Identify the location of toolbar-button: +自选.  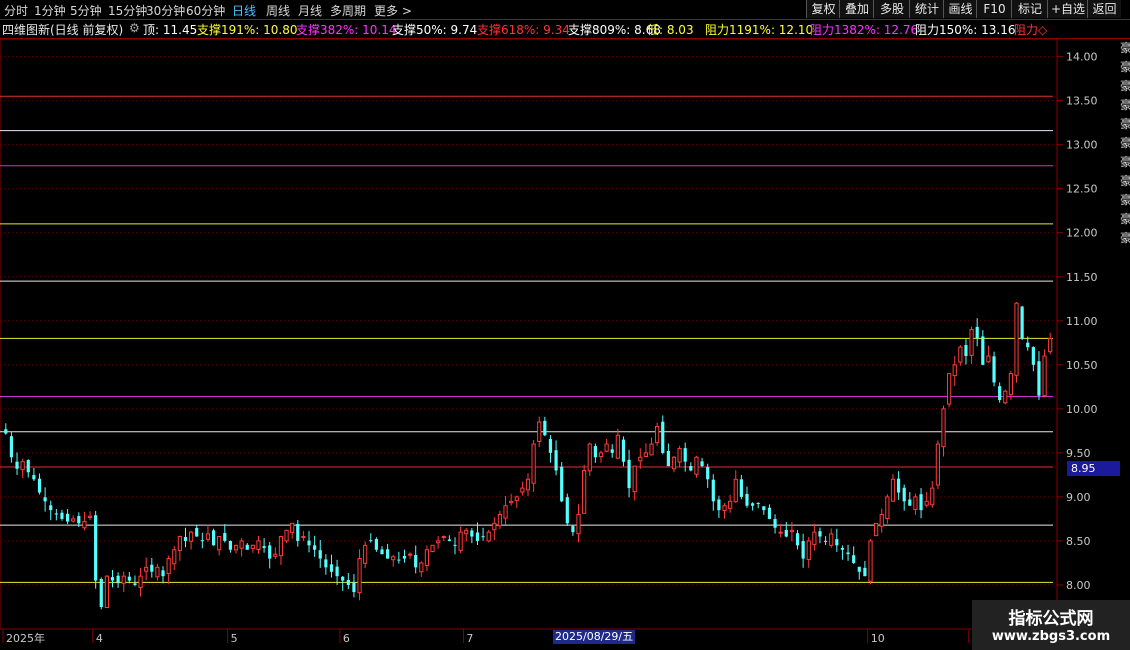
(1067, 9).